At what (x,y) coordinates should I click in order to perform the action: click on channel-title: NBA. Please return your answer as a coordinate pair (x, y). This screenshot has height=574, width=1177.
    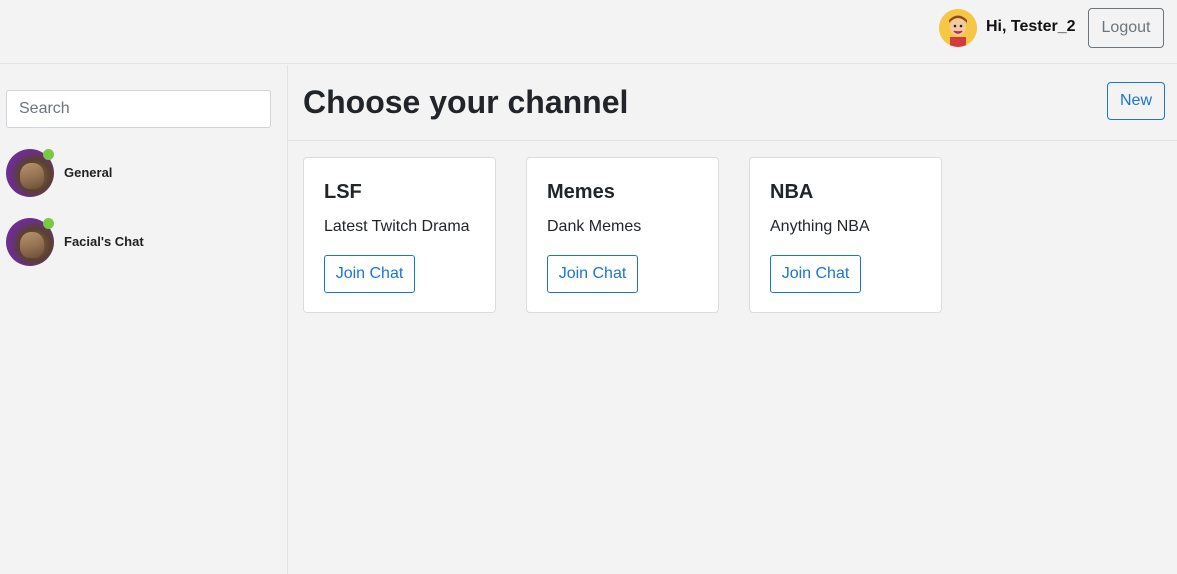
    Looking at the image, I should click on (792, 192).